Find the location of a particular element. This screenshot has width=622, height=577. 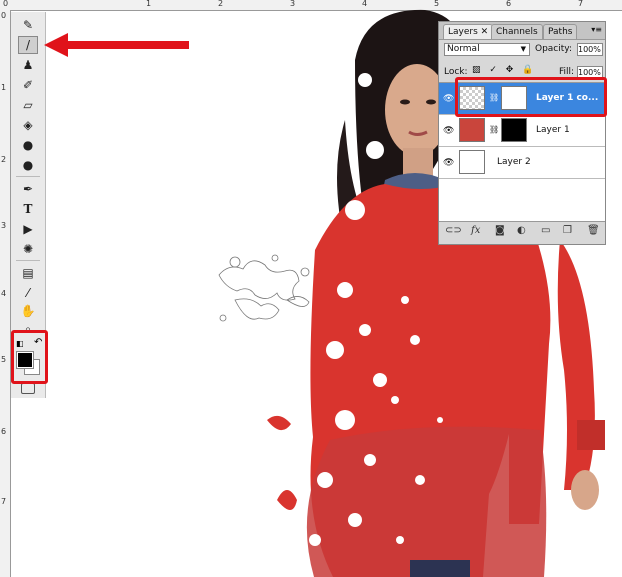

lock-label: Lock: is located at coordinates (456, 72).